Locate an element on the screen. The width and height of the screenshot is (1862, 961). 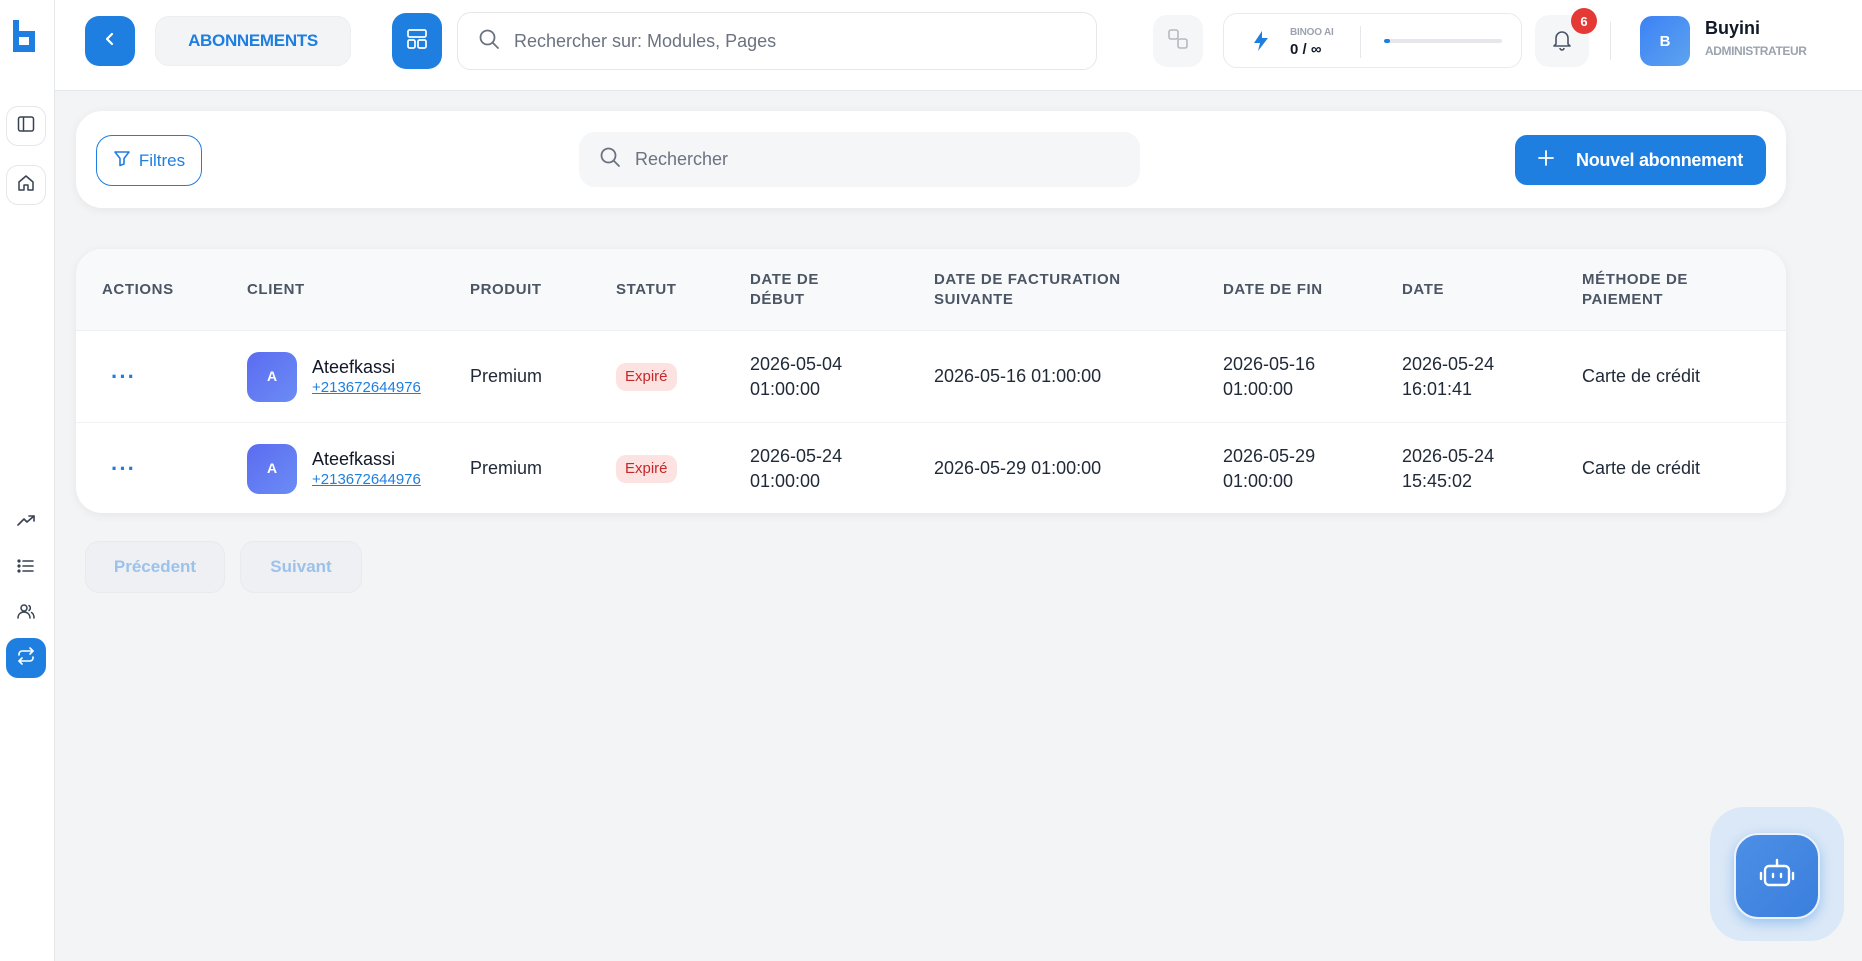
new-subscription-button: Nouvel abonnement is located at coordinates (1640, 160).